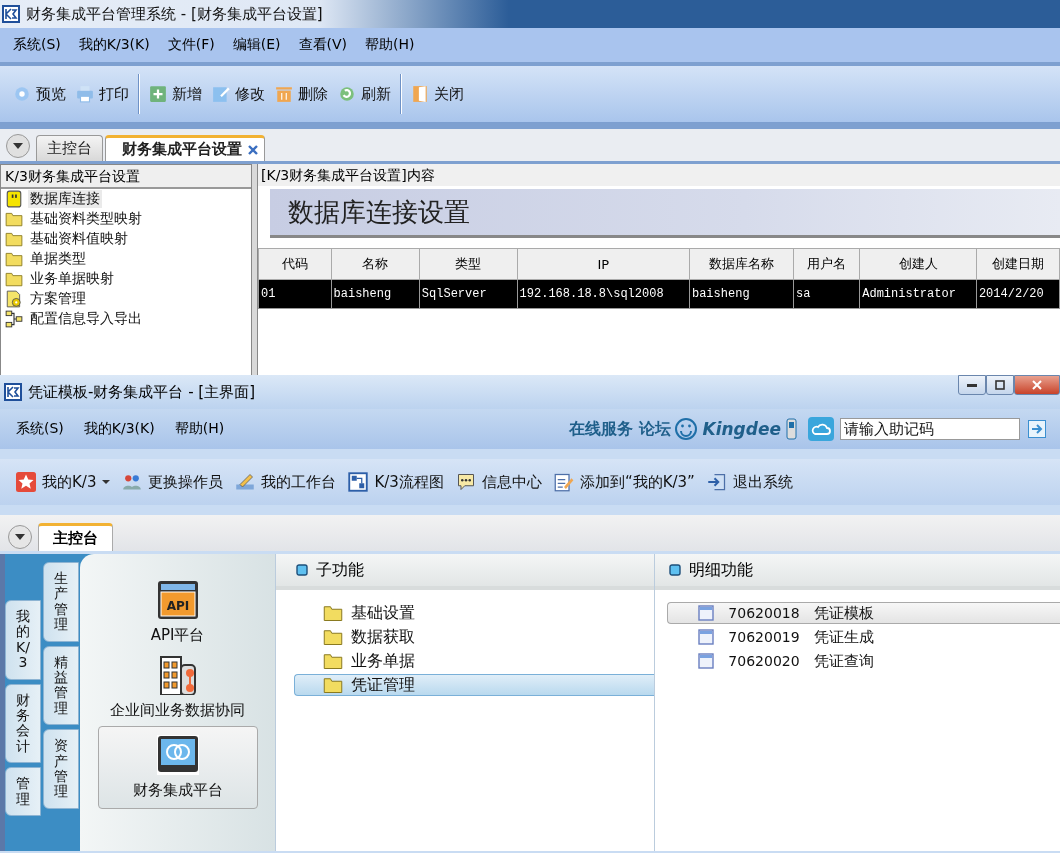 This screenshot has height=853, width=1060. What do you see at coordinates (474, 685) in the screenshot?
I see `function-item: 凭证管理` at bounding box center [474, 685].